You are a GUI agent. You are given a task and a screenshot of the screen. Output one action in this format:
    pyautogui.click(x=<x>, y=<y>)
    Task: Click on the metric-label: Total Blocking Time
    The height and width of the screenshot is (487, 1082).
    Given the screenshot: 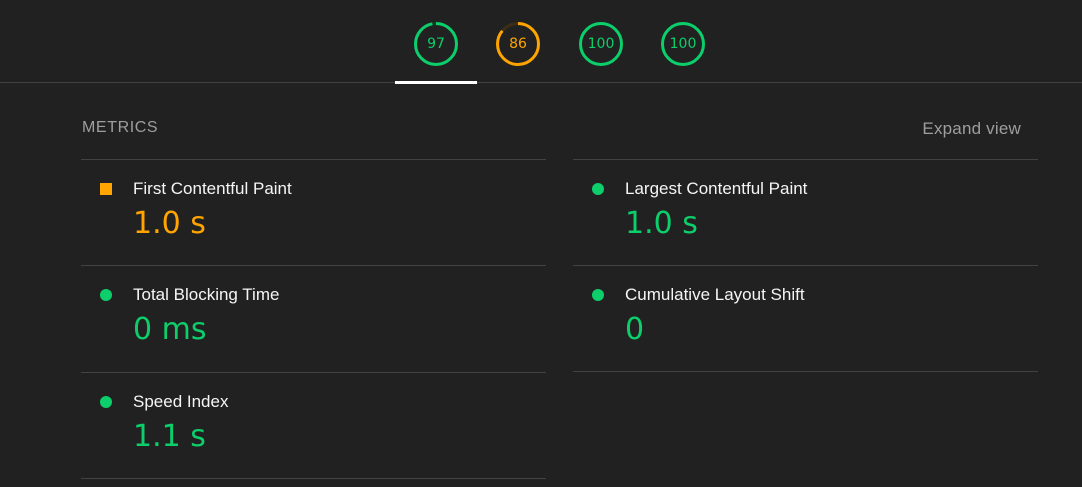 What is the action you would take?
    pyautogui.click(x=206, y=294)
    